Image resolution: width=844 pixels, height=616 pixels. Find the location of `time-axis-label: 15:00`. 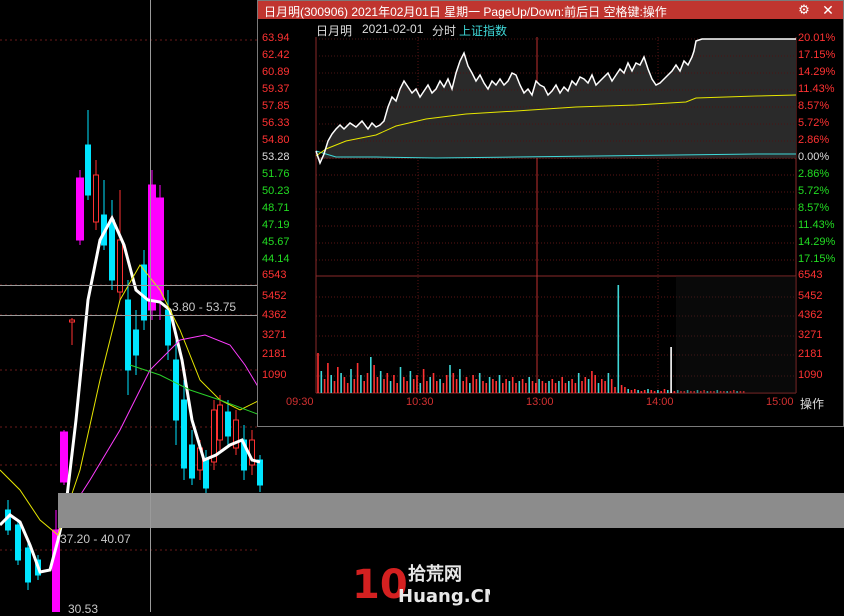

time-axis-label: 15:00 is located at coordinates (780, 402).